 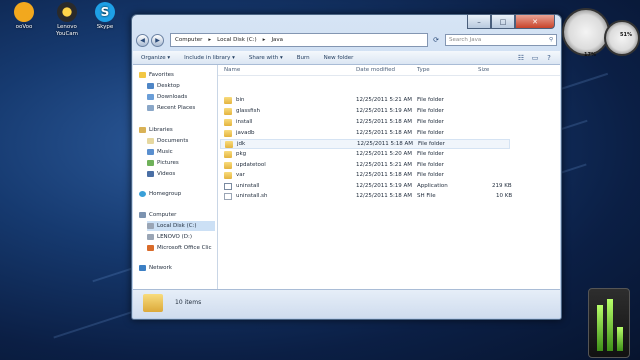 What do you see at coordinates (163, 86) in the screenshot?
I see `nav-desktop: Desktop` at bounding box center [163, 86].